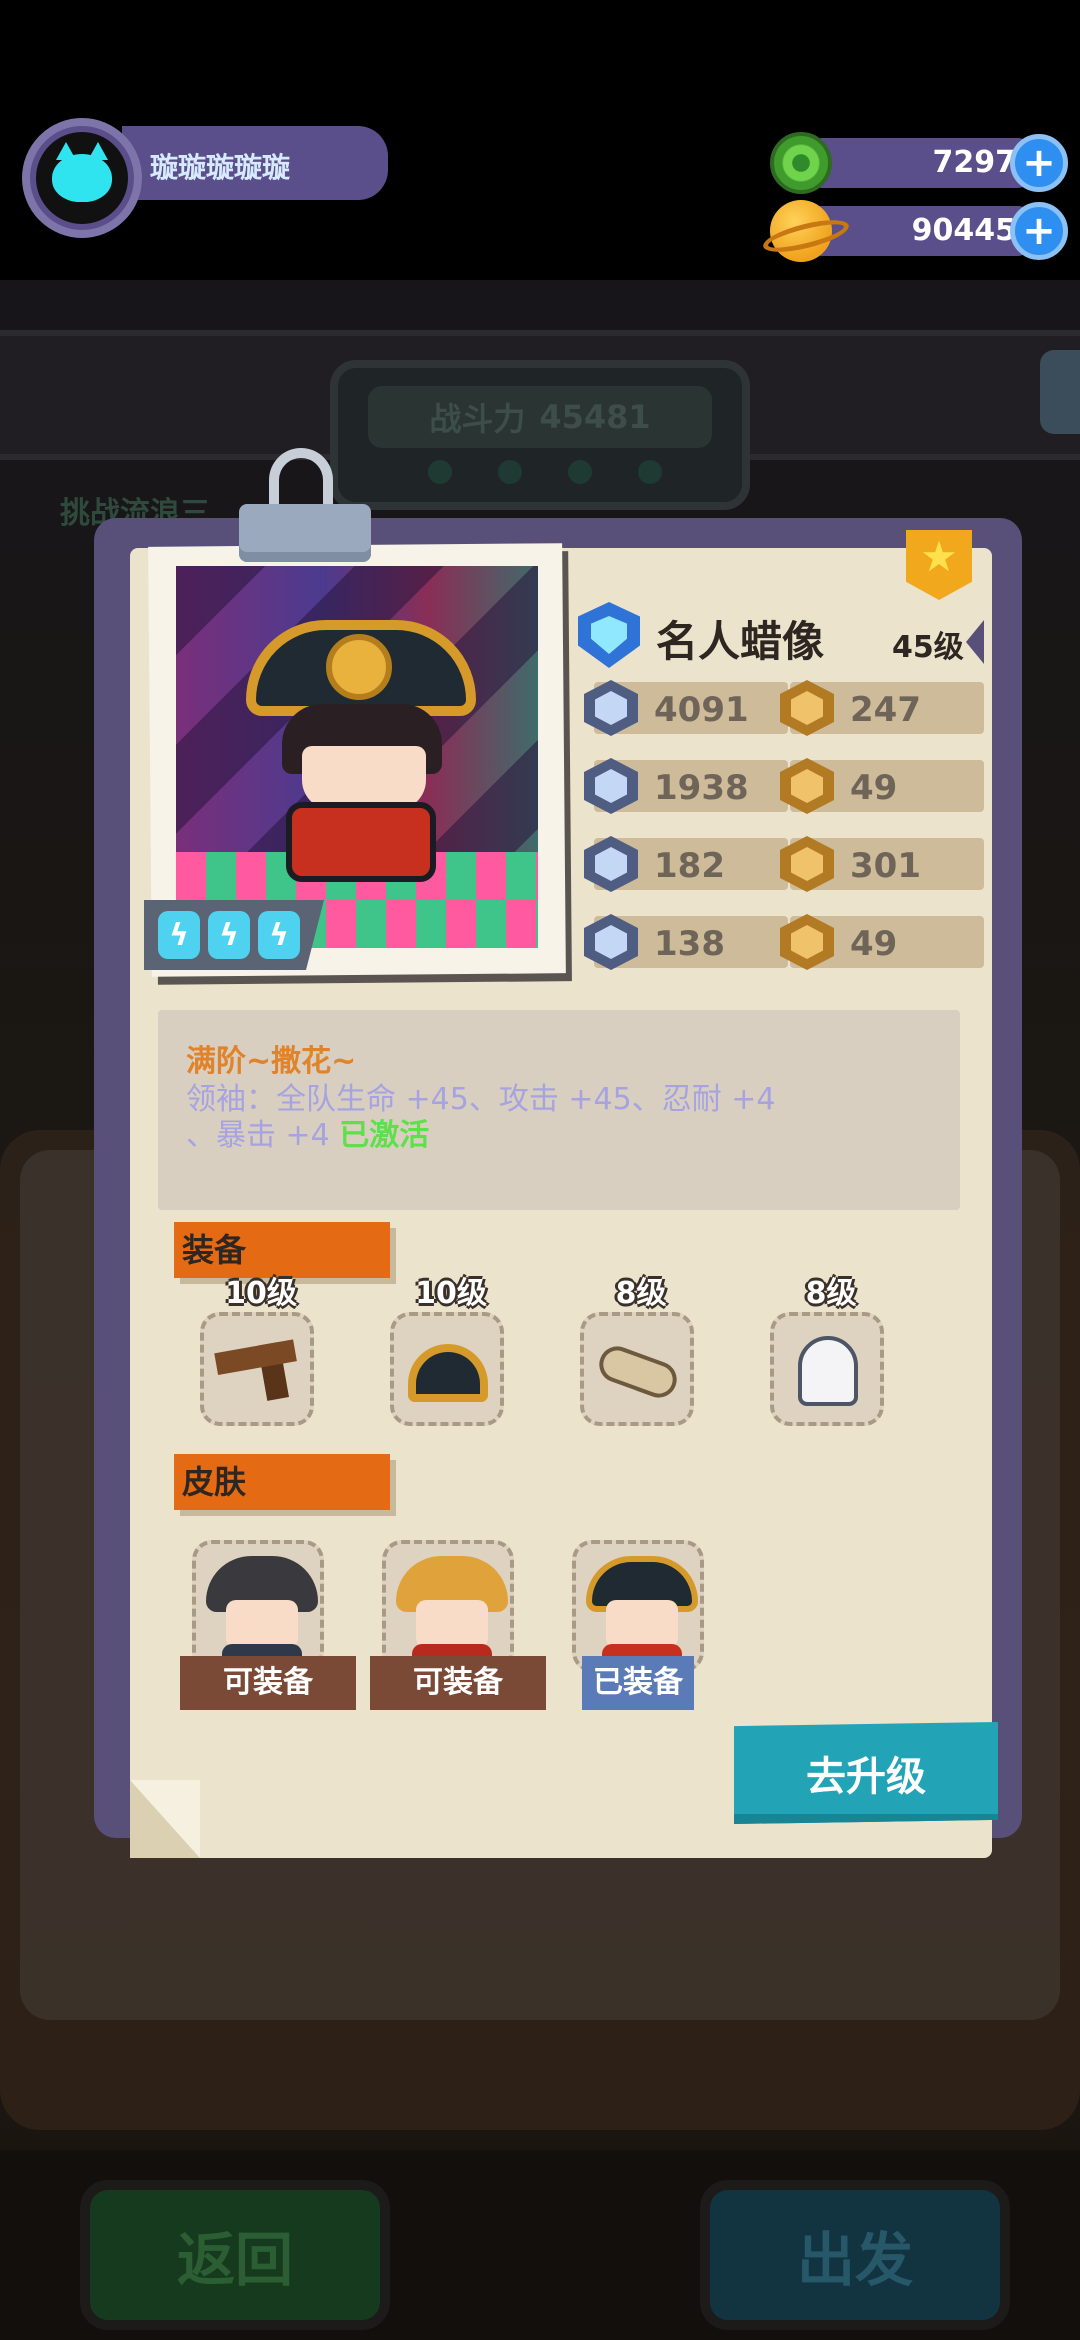  I want to click on skin-status-1: 可装备, so click(268, 1683).